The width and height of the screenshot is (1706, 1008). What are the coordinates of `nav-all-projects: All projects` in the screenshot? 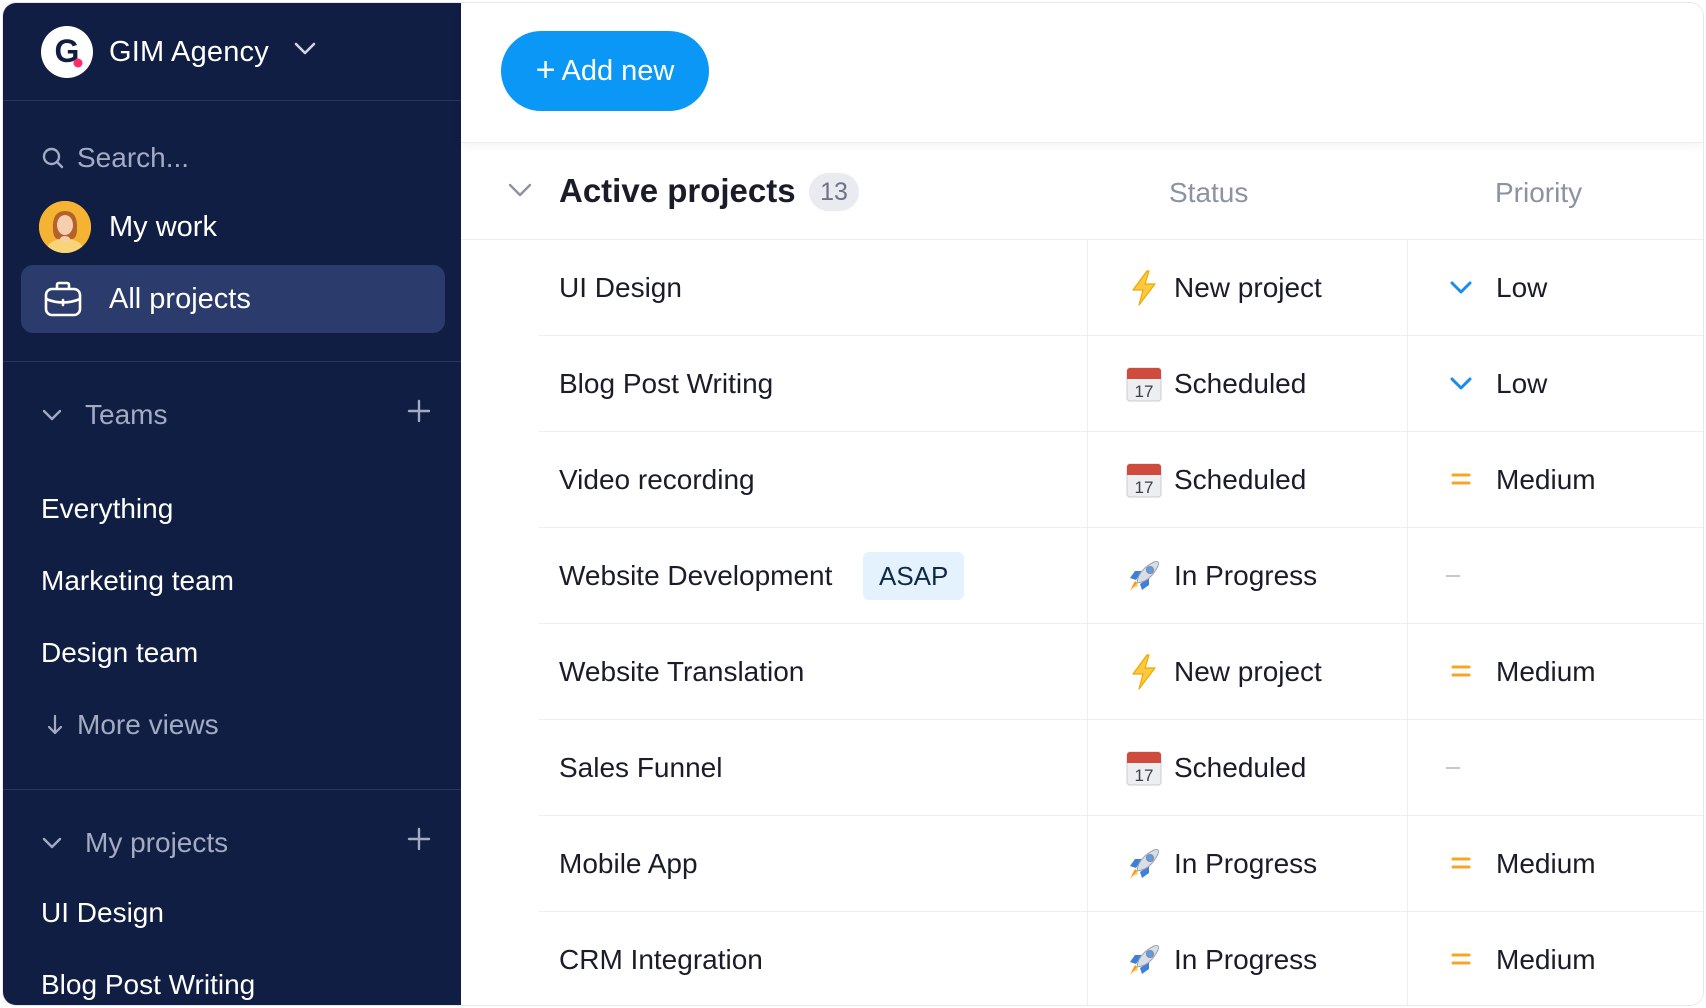 It's located at (233, 299).